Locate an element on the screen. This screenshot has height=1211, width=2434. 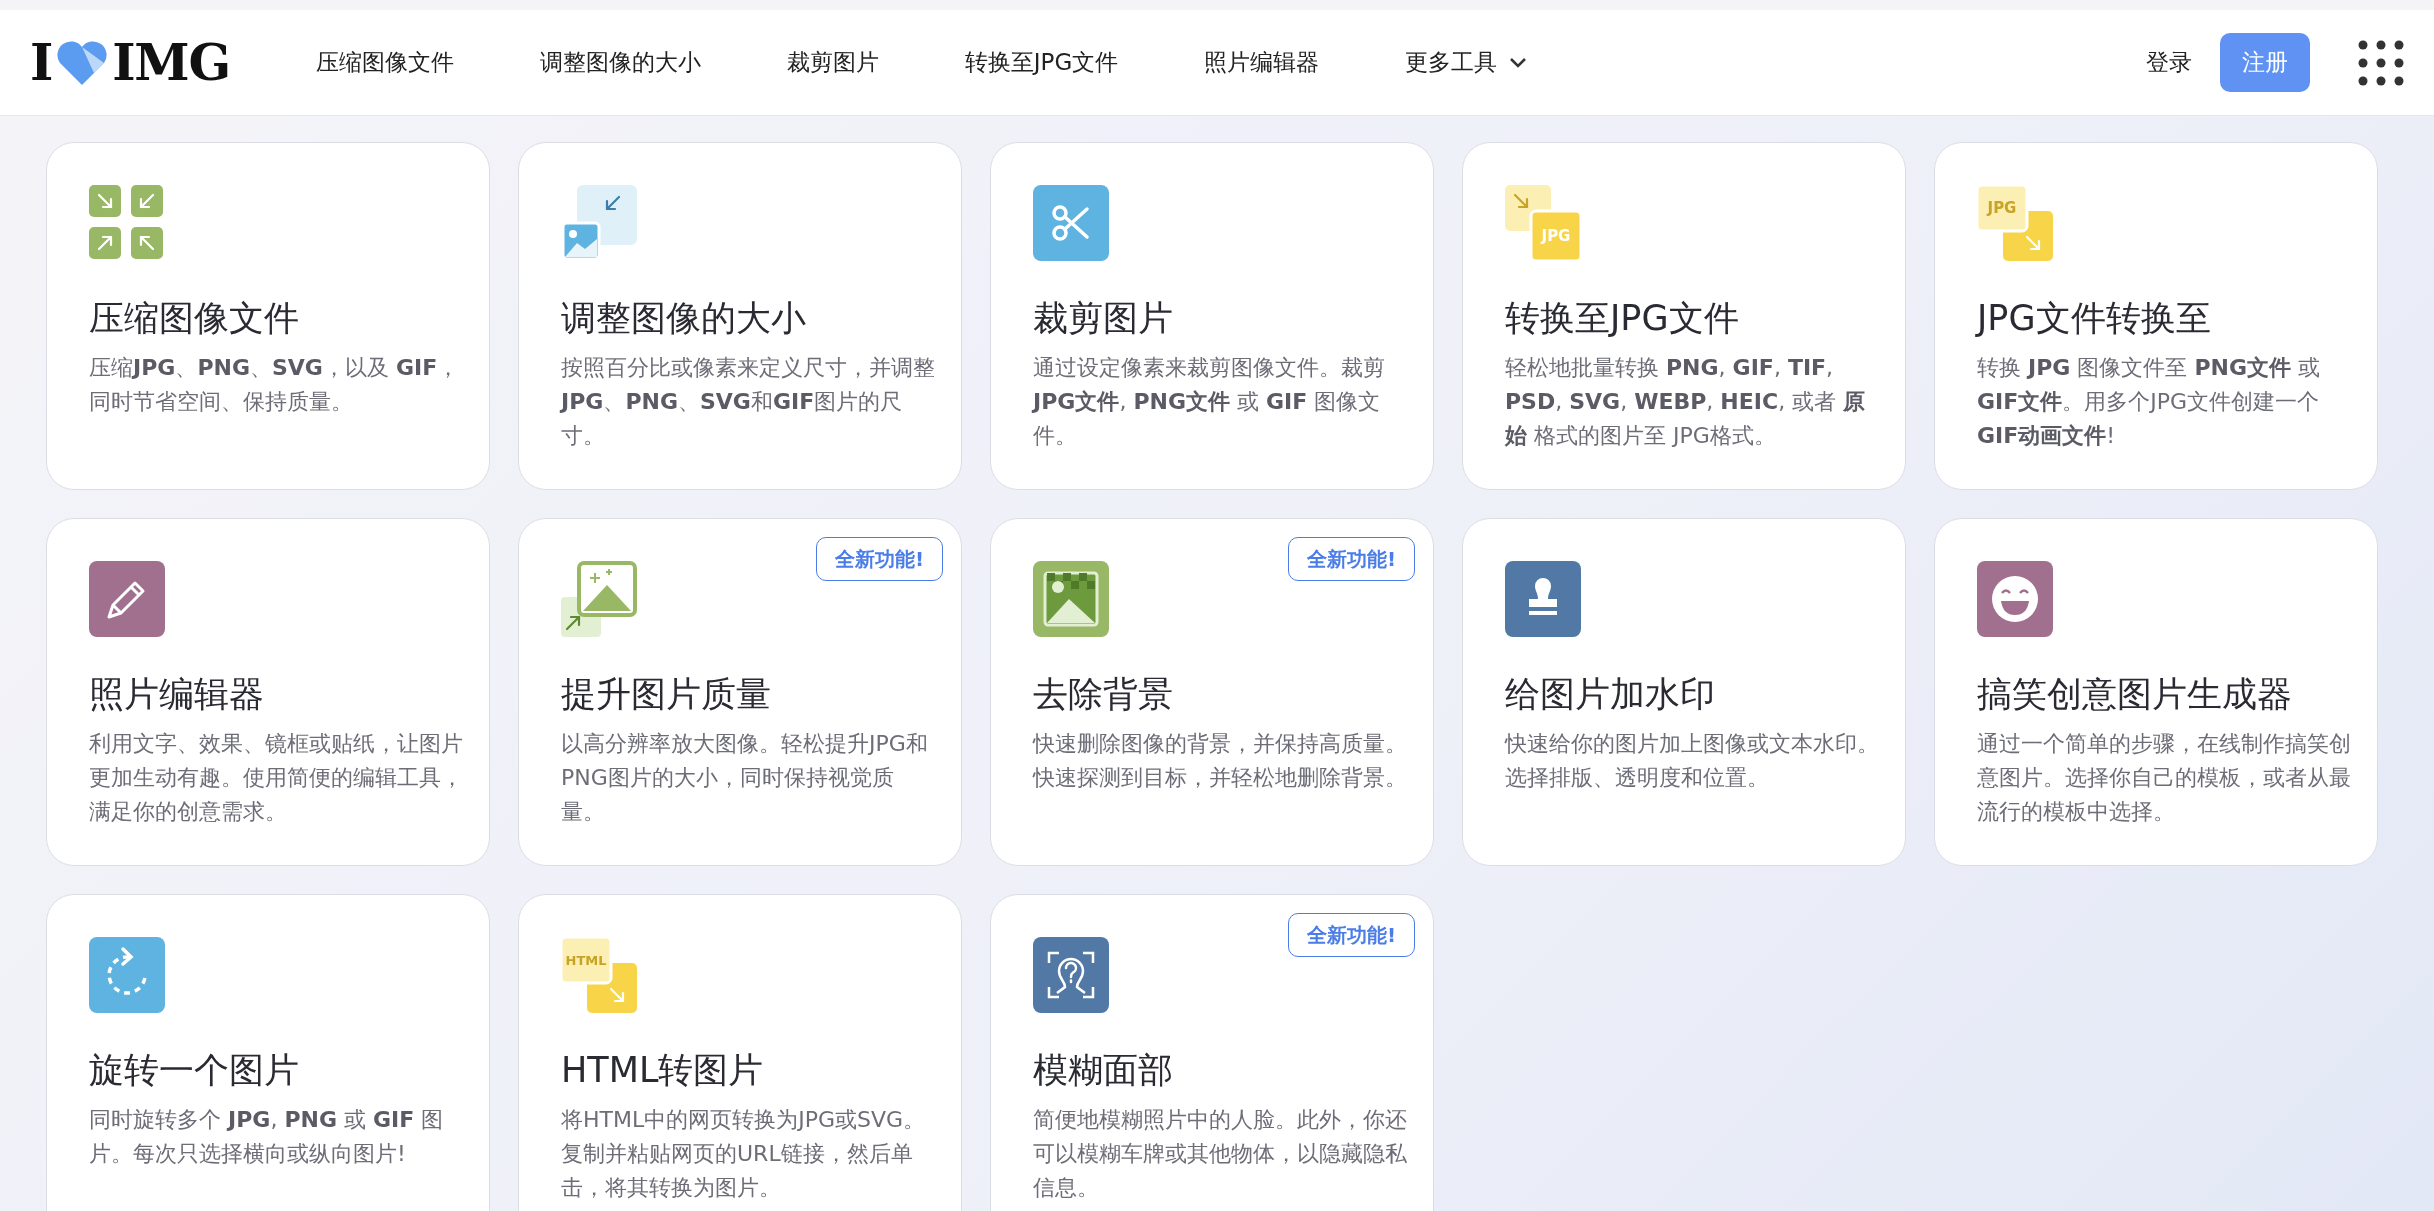
tool-title: 压缩图像文件 is located at coordinates (194, 318).